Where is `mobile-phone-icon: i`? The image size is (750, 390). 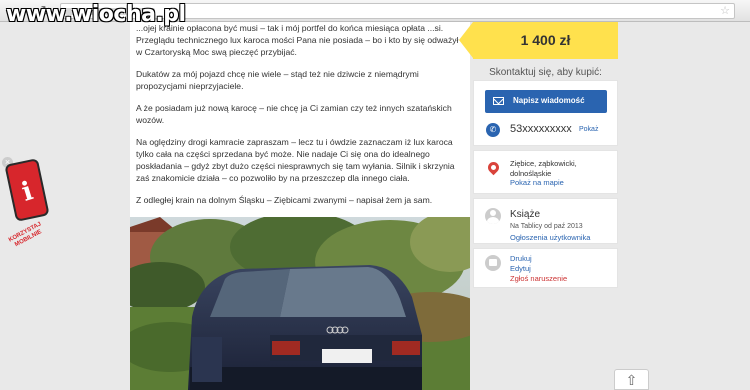 mobile-phone-icon: i is located at coordinates (27, 190).